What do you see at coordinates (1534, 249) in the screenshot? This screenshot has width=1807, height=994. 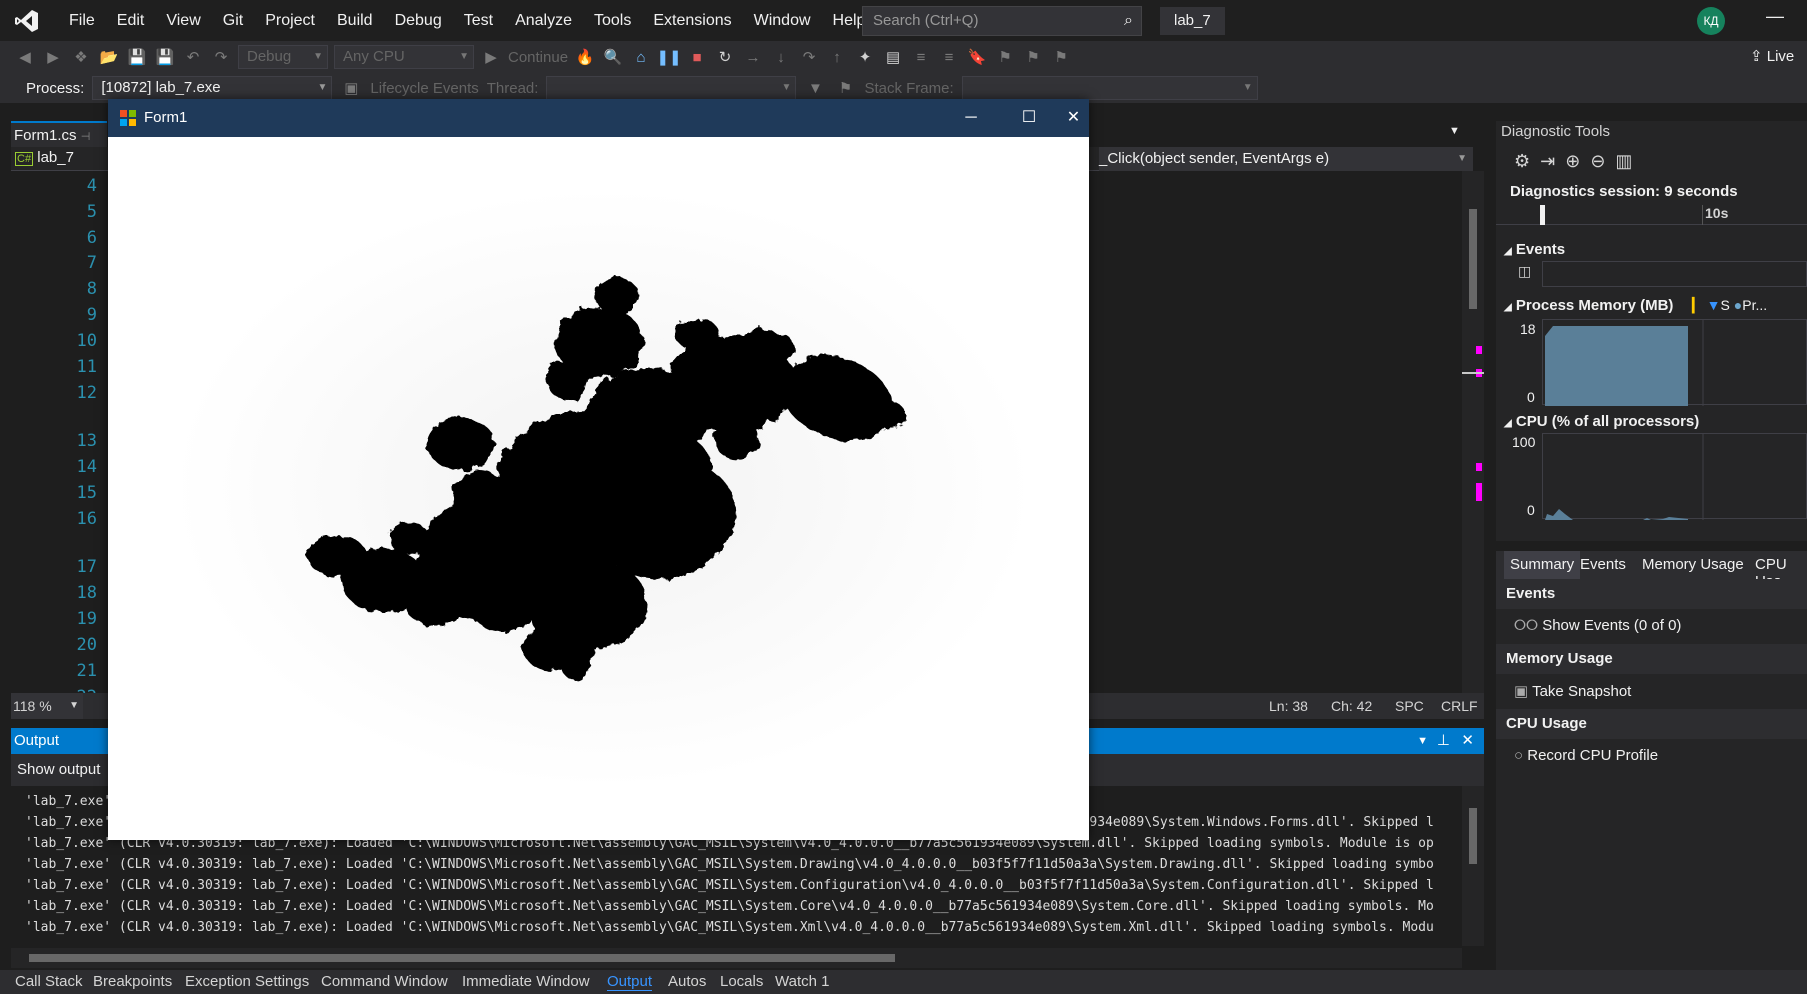 I see `events-header: ◢ Events` at bounding box center [1534, 249].